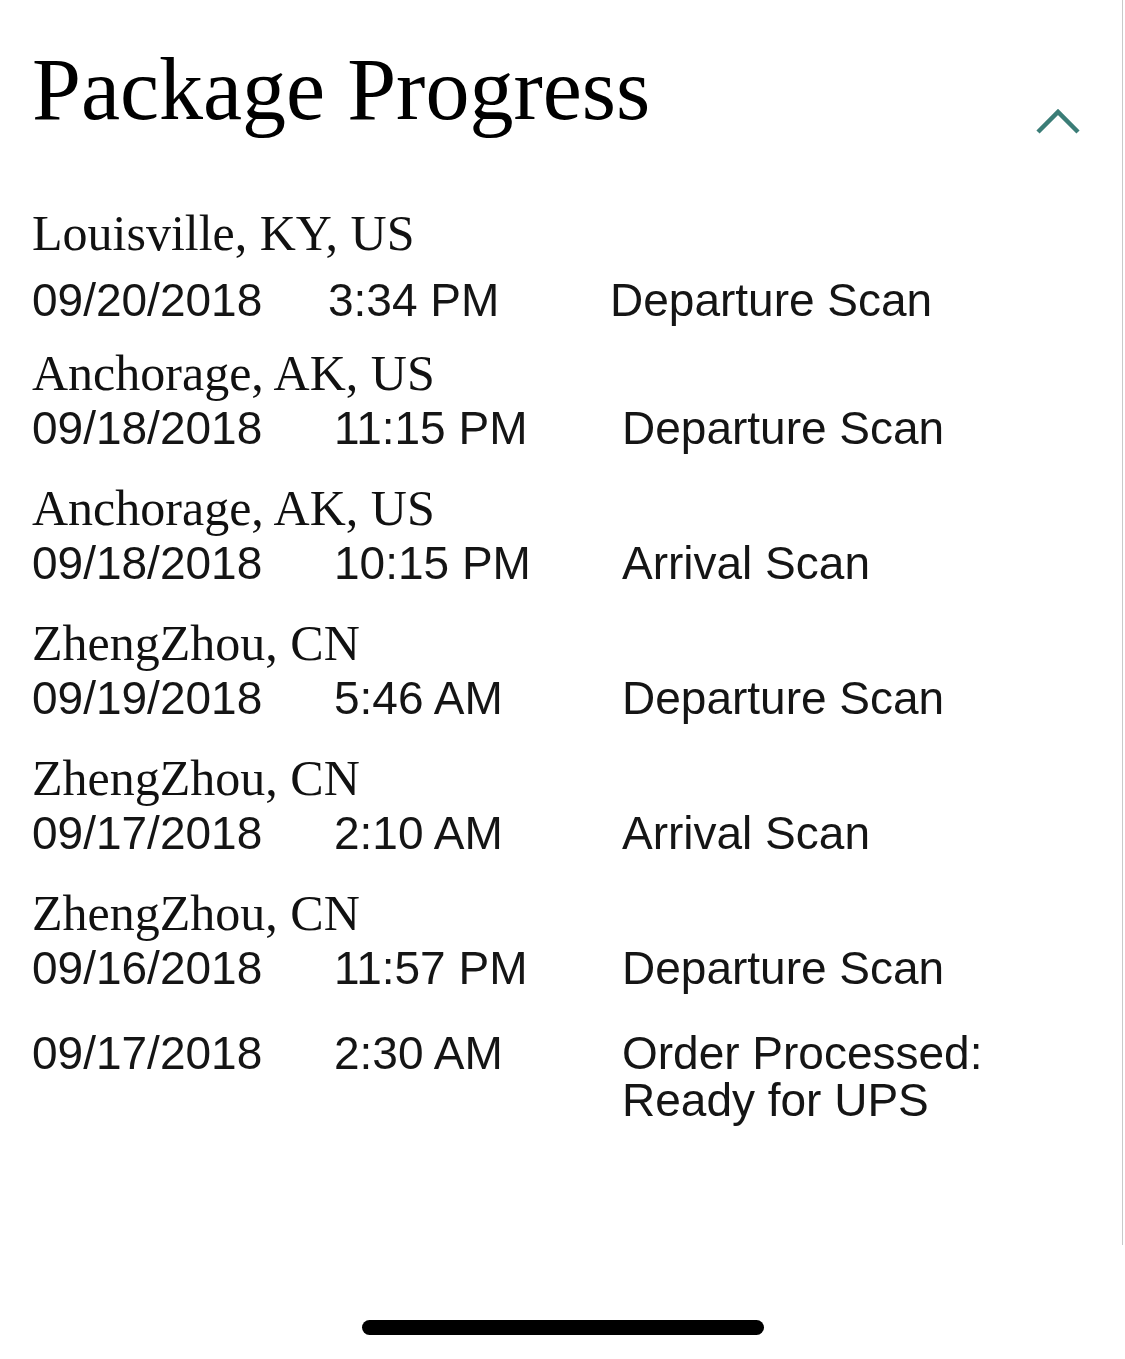 This screenshot has width=1125, height=1359. What do you see at coordinates (418, 698) in the screenshot?
I see `event-time: 5:46 AM` at bounding box center [418, 698].